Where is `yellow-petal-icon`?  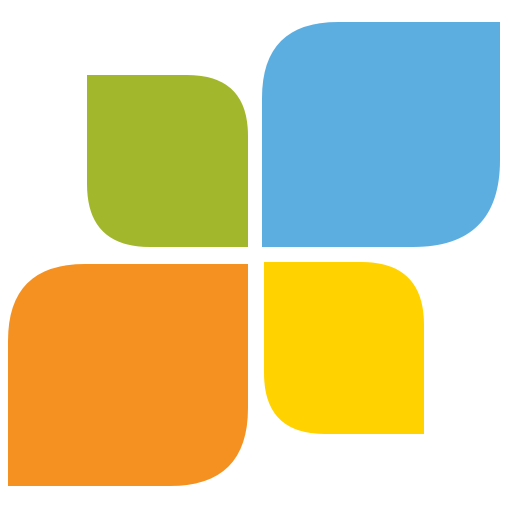
yellow-petal-icon is located at coordinates (344, 348).